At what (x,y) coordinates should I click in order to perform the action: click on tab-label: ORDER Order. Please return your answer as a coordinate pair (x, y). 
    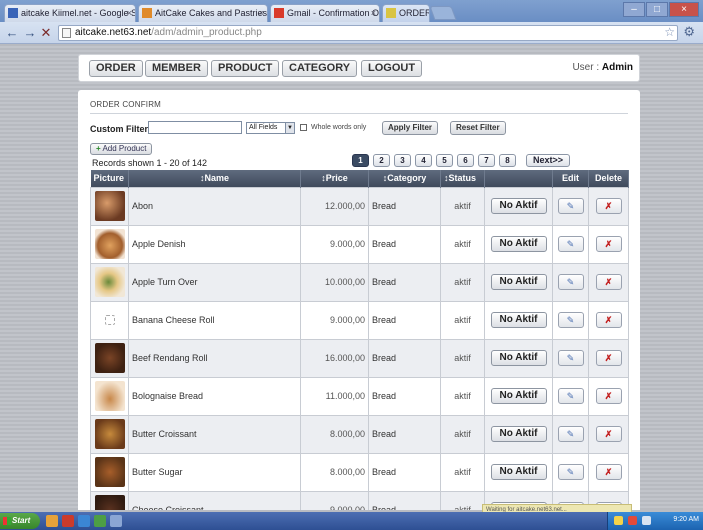
    Looking at the image, I should click on (414, 13).